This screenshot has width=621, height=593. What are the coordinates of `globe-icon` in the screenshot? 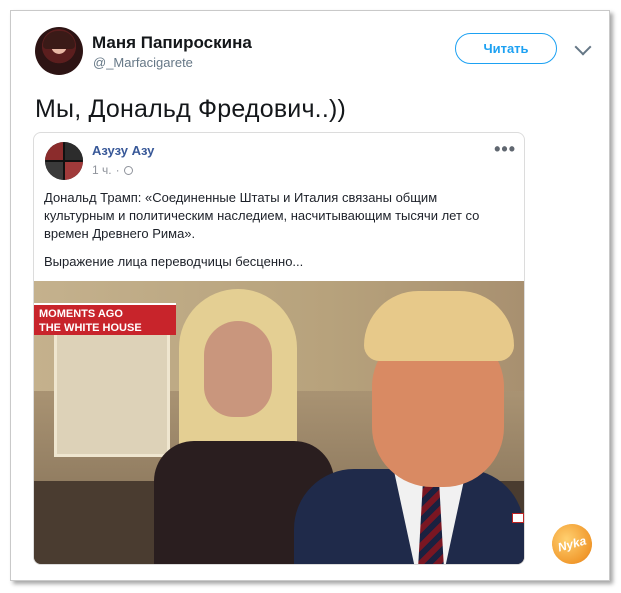 It's located at (128, 170).